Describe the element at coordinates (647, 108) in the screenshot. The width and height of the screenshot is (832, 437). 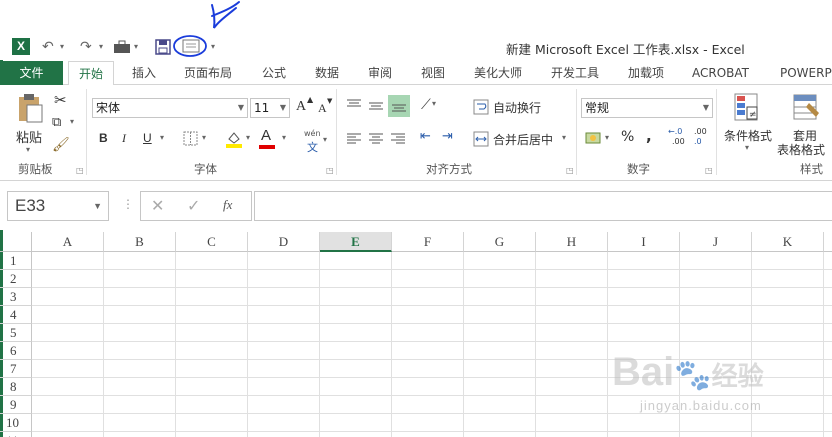
I see `number-format-combo: 常规 ▼` at that location.